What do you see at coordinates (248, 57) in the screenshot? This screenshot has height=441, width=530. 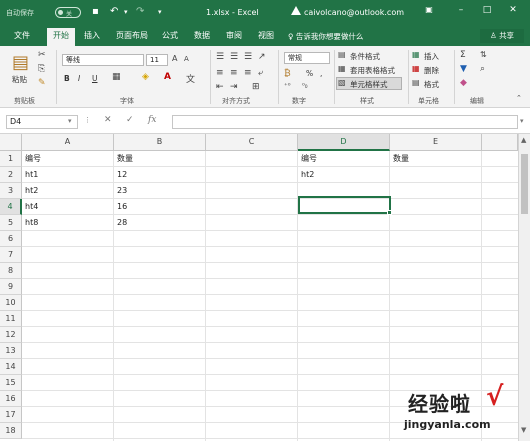 I see `align-bottom-icon: ☰` at bounding box center [248, 57].